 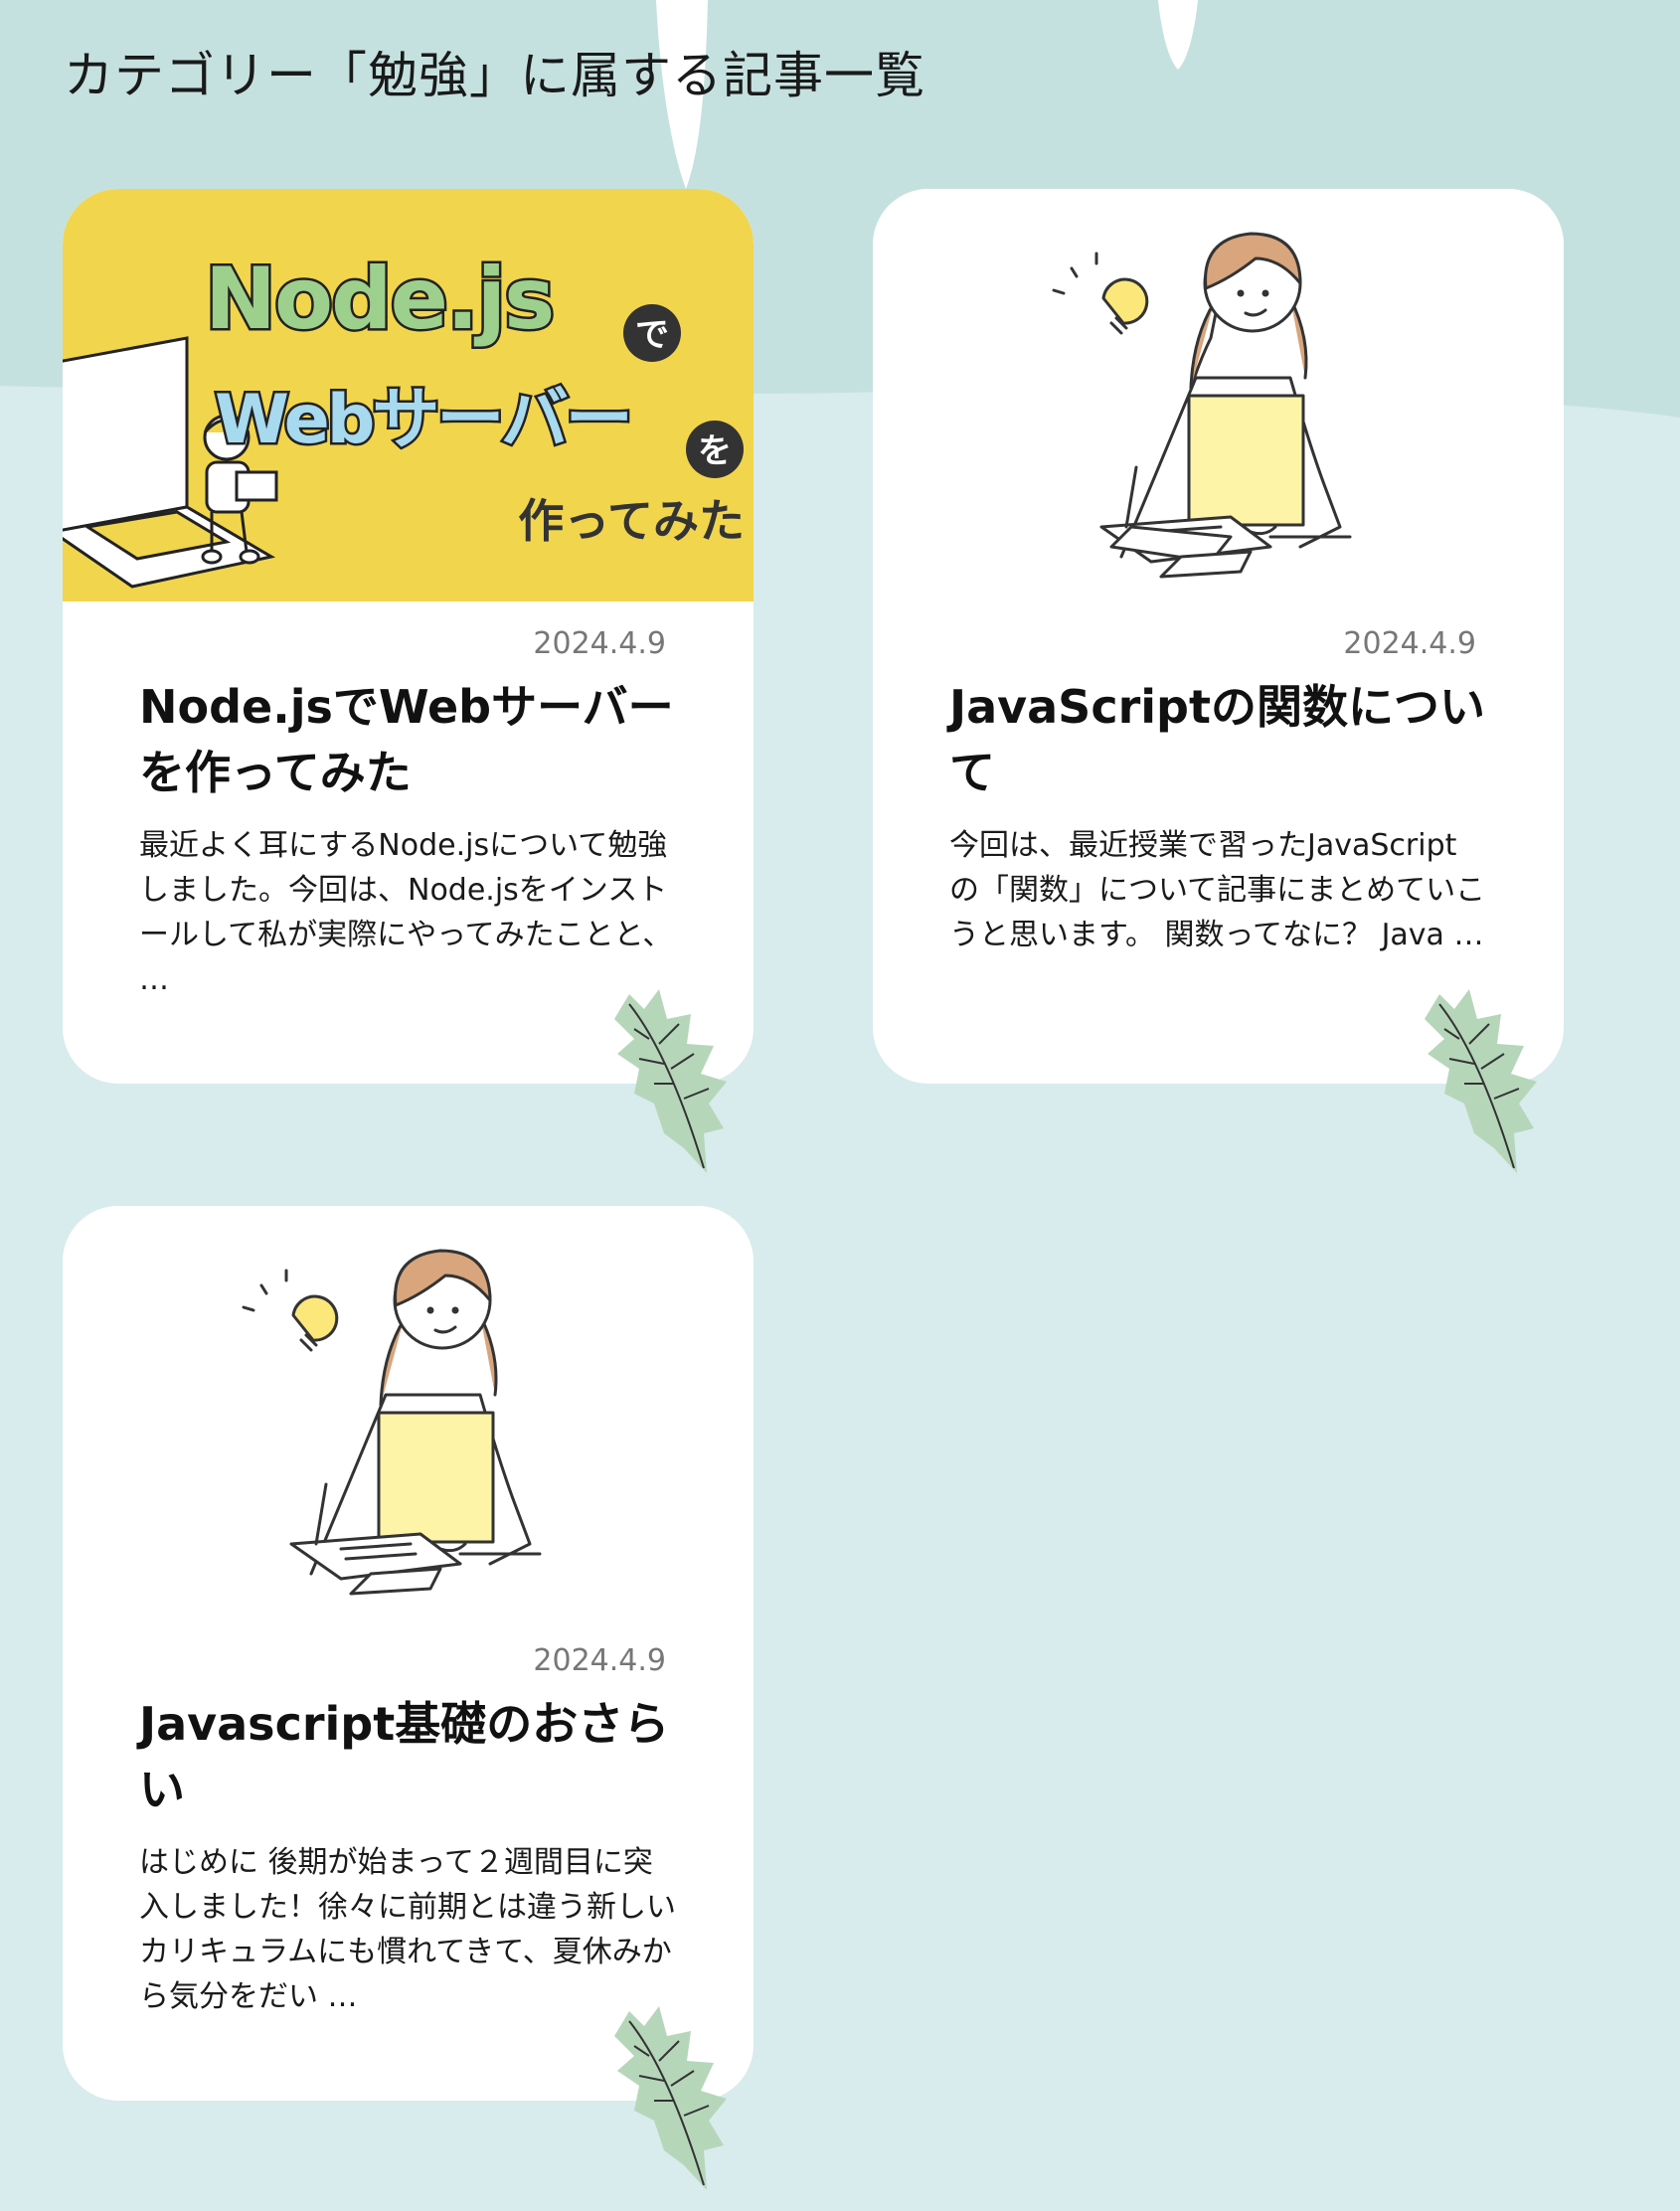 I want to click on article-title: Javascript基礎のおさらい, so click(x=407, y=1756).